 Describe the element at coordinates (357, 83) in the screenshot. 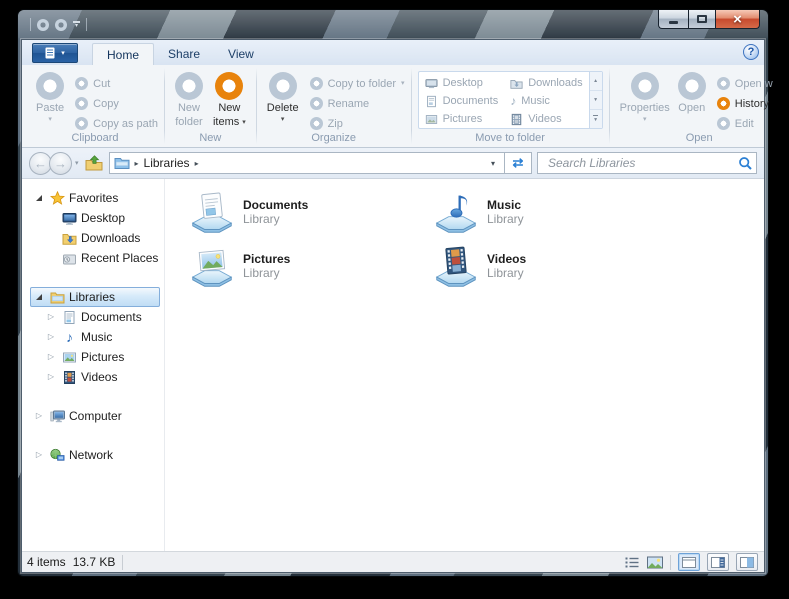

I see `copy-to-folder-button: Copy to folder ▾` at that location.